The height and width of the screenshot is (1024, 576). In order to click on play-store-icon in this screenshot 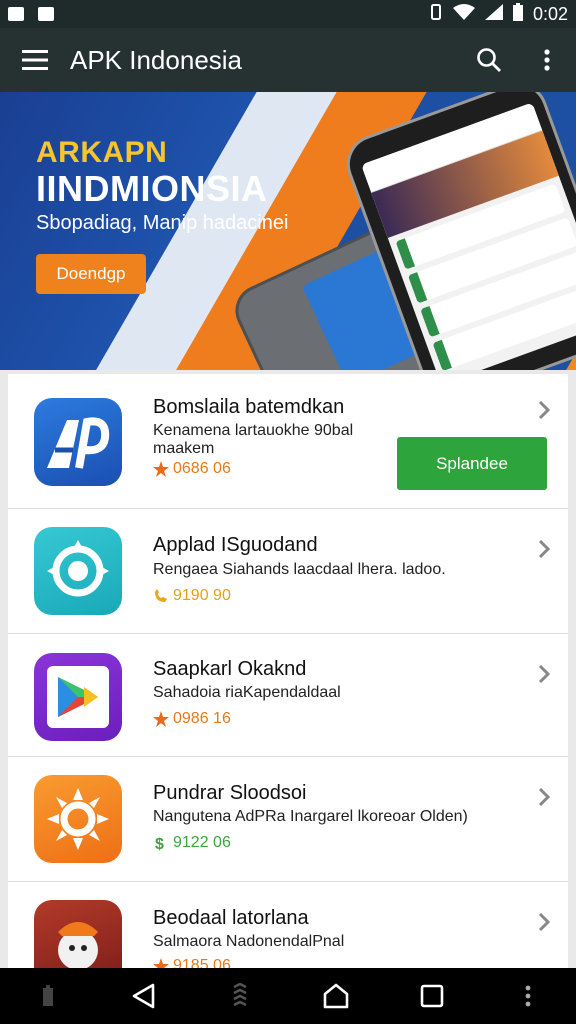, I will do `click(78, 697)`.